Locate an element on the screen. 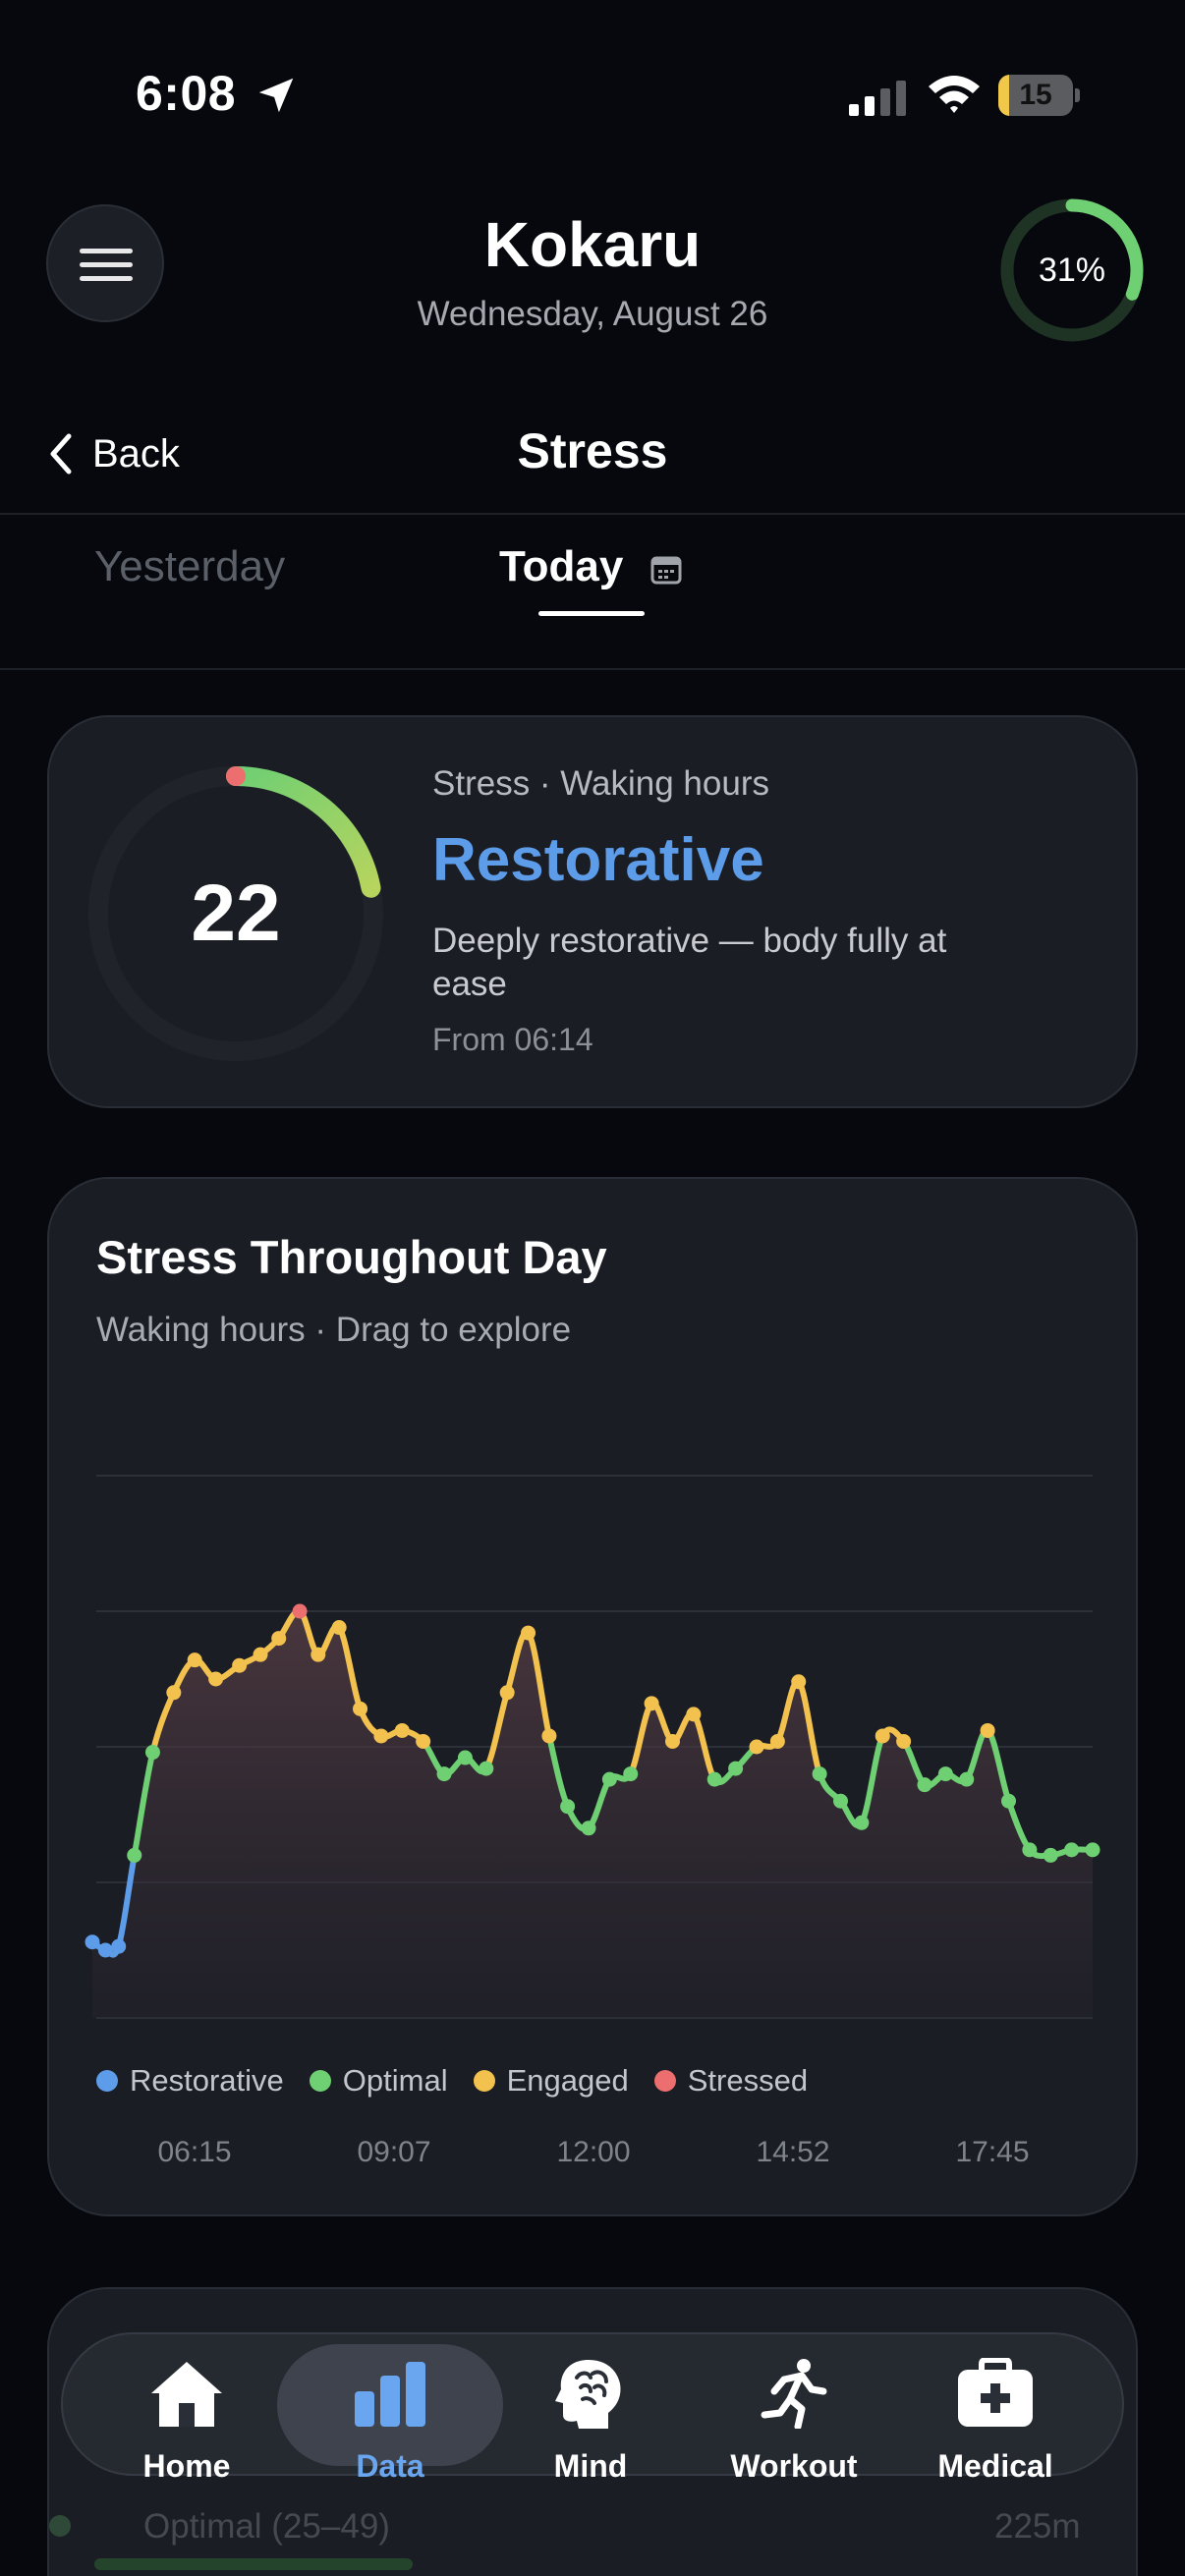 The height and width of the screenshot is (2576, 1185). battery-level-text: 15 is located at coordinates (1035, 95).